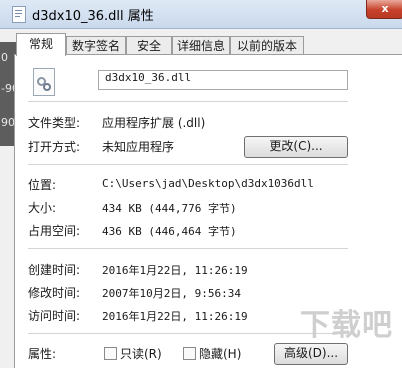 This screenshot has height=368, width=402. What do you see at coordinates (54, 316) in the screenshot?
I see `accessed-label: 访问时间:` at bounding box center [54, 316].